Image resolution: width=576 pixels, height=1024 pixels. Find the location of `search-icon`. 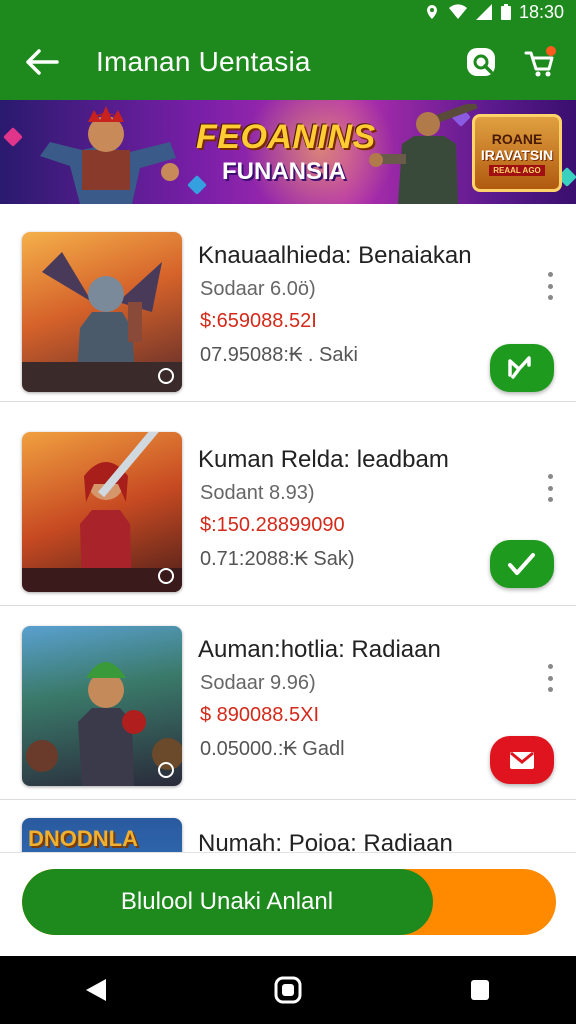

search-icon is located at coordinates (481, 62).